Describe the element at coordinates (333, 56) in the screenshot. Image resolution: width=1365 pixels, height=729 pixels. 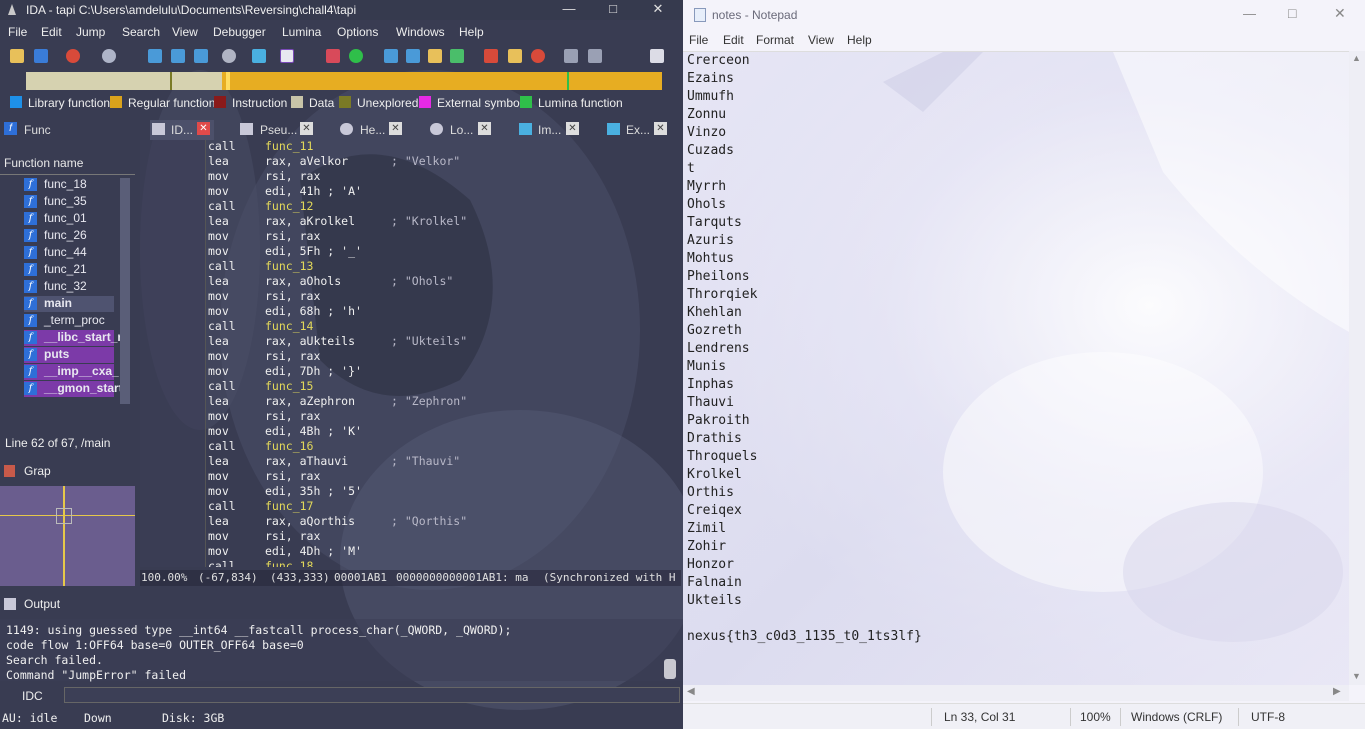
I see `breakpoint-icon` at that location.